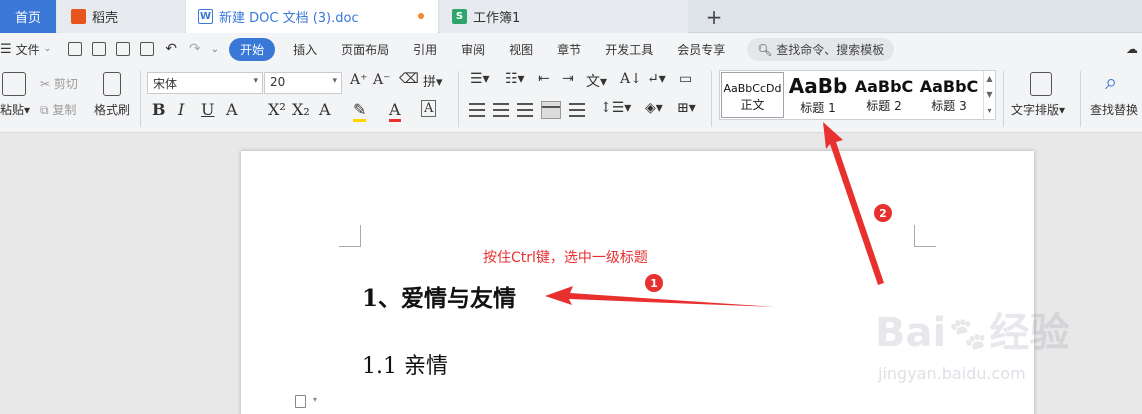  Describe the element at coordinates (714, 214) in the screenshot. I see `annotation-arrows` at that location.